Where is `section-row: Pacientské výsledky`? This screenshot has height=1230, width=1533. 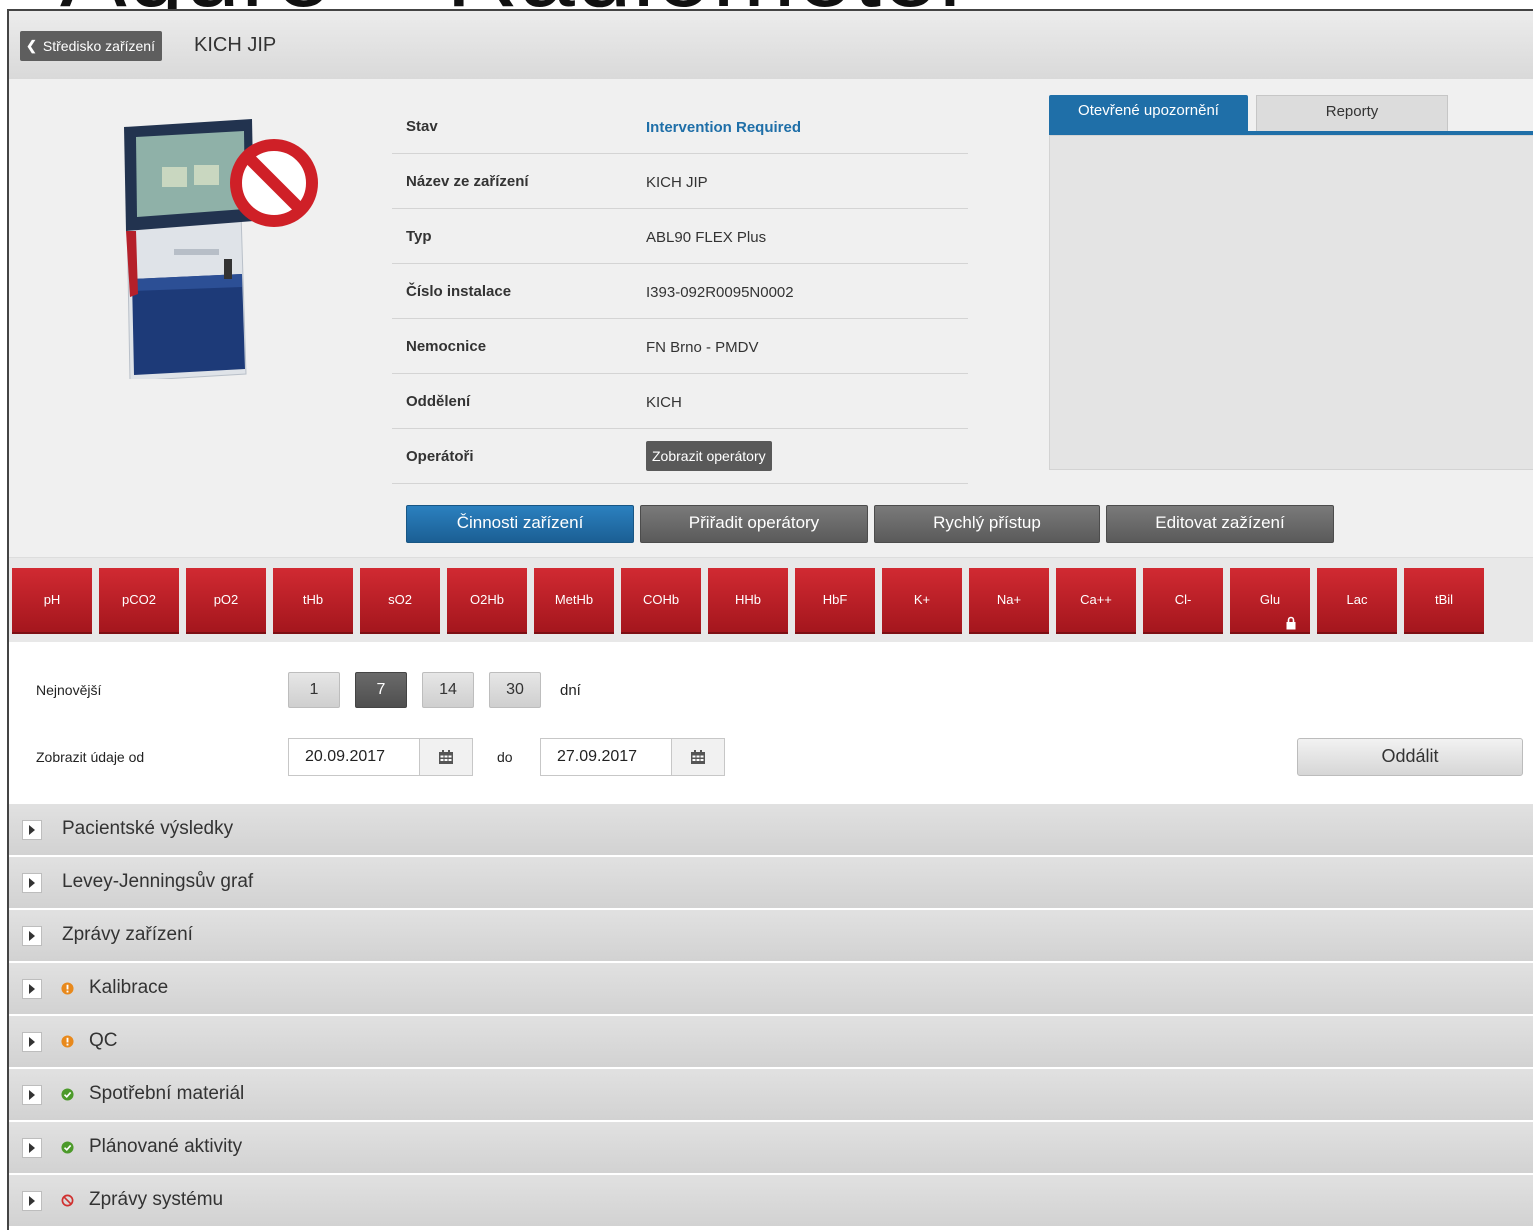
section-row: Pacientské výsledky is located at coordinates (771, 830).